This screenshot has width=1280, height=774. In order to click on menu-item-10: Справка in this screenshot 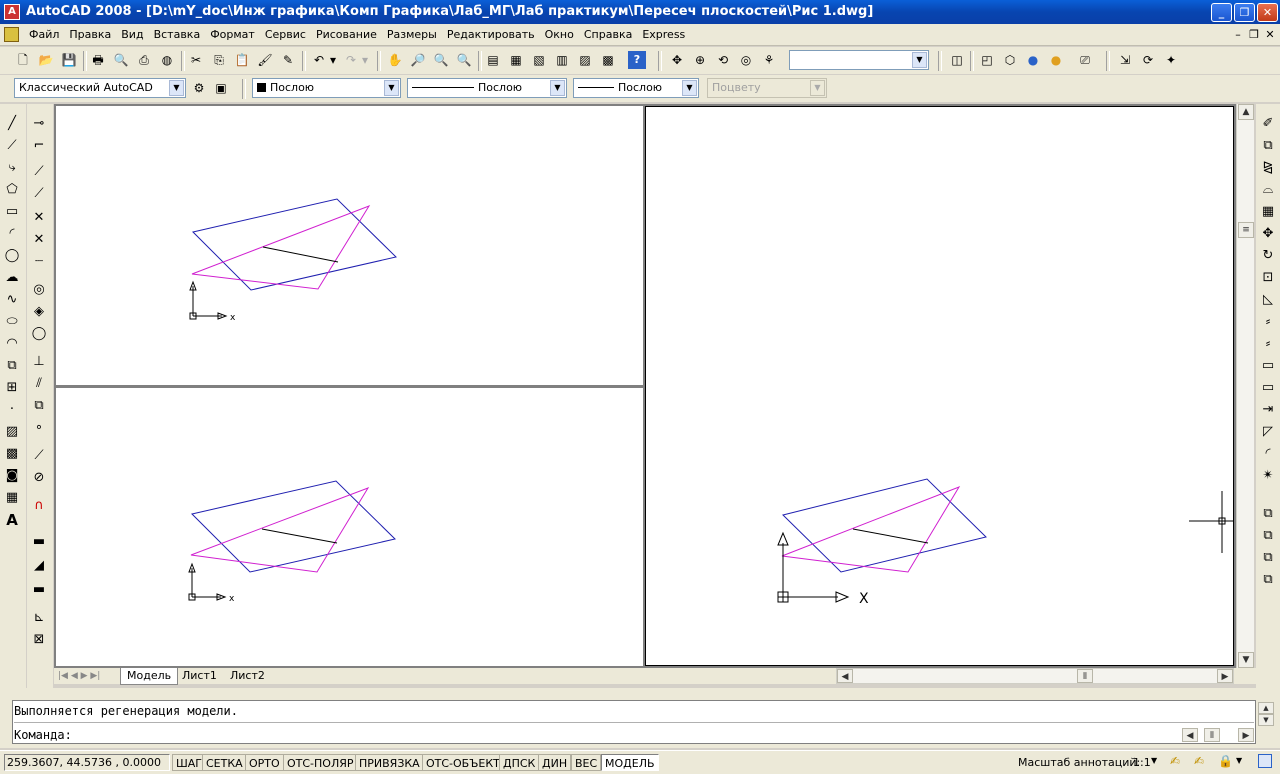, I will do `click(608, 34)`.